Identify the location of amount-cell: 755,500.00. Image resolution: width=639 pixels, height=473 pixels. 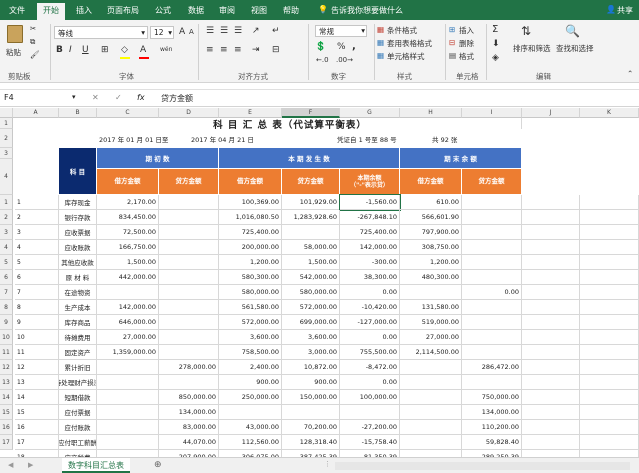
(370, 352).